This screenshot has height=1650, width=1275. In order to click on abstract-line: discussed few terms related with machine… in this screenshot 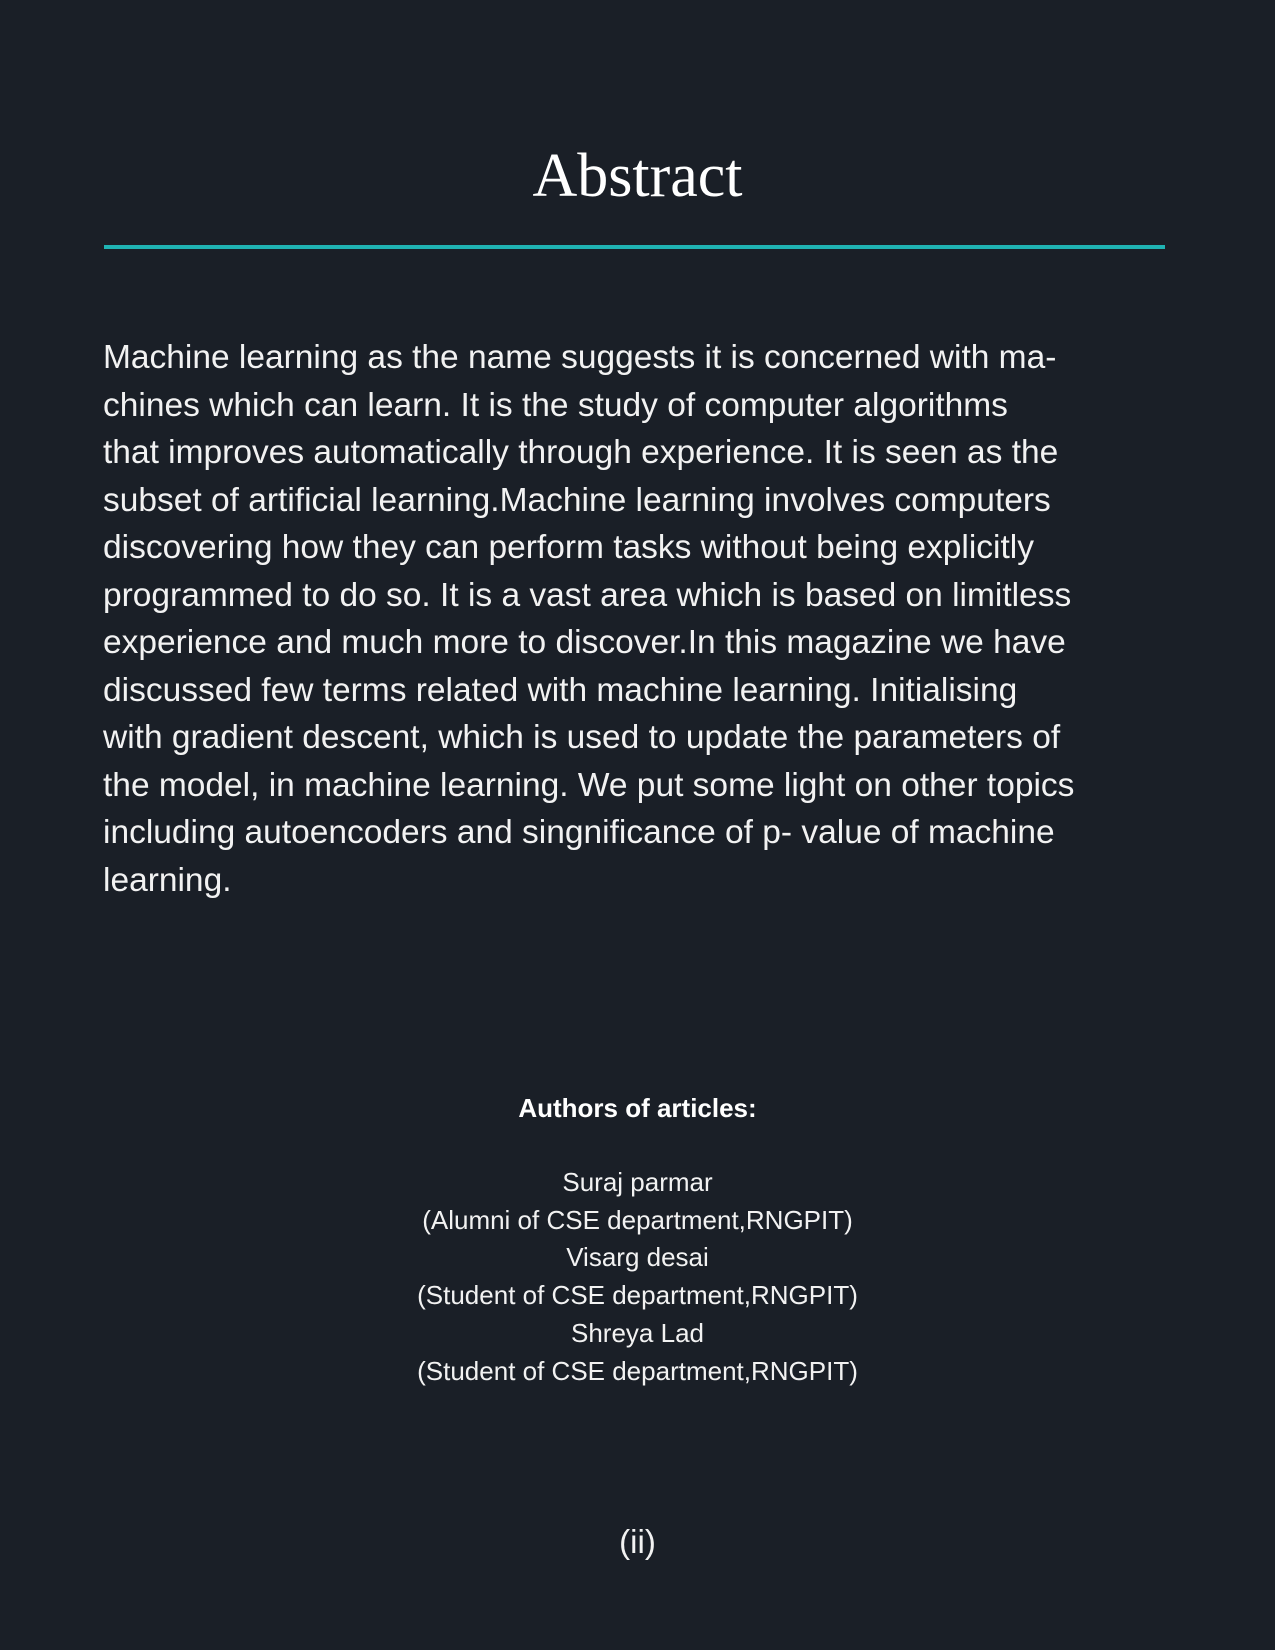, I will do `click(560, 690)`.